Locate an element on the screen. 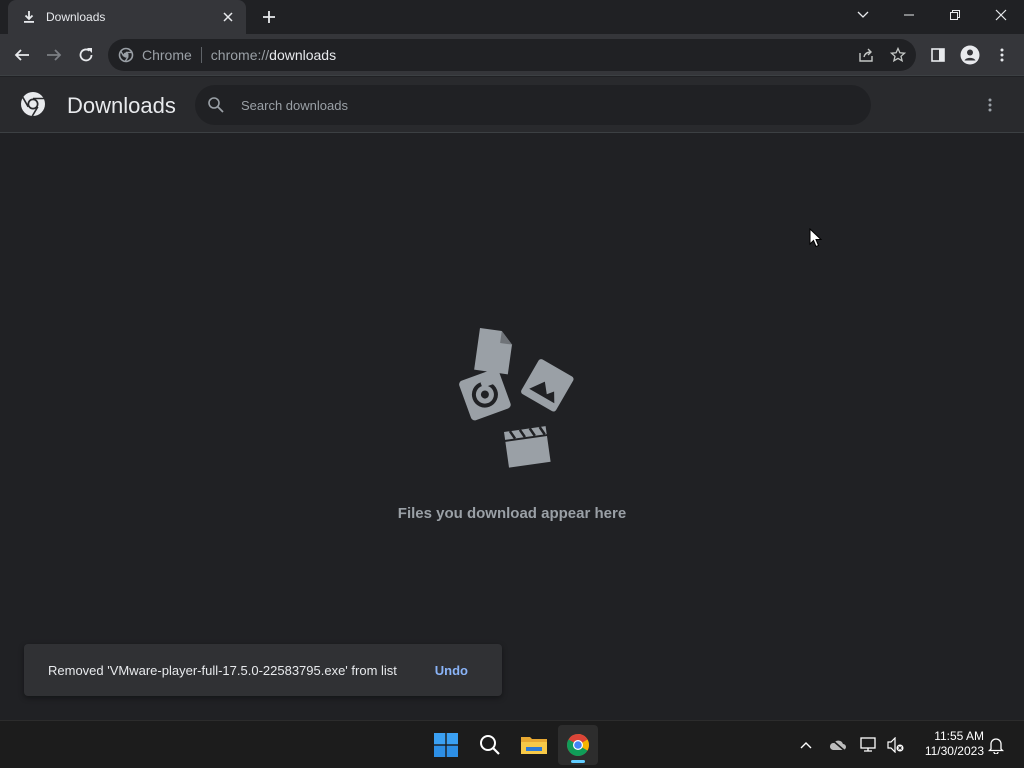 The width and height of the screenshot is (1024, 768). toolbar: Chrome chrome:// downloads is located at coordinates (512, 55).